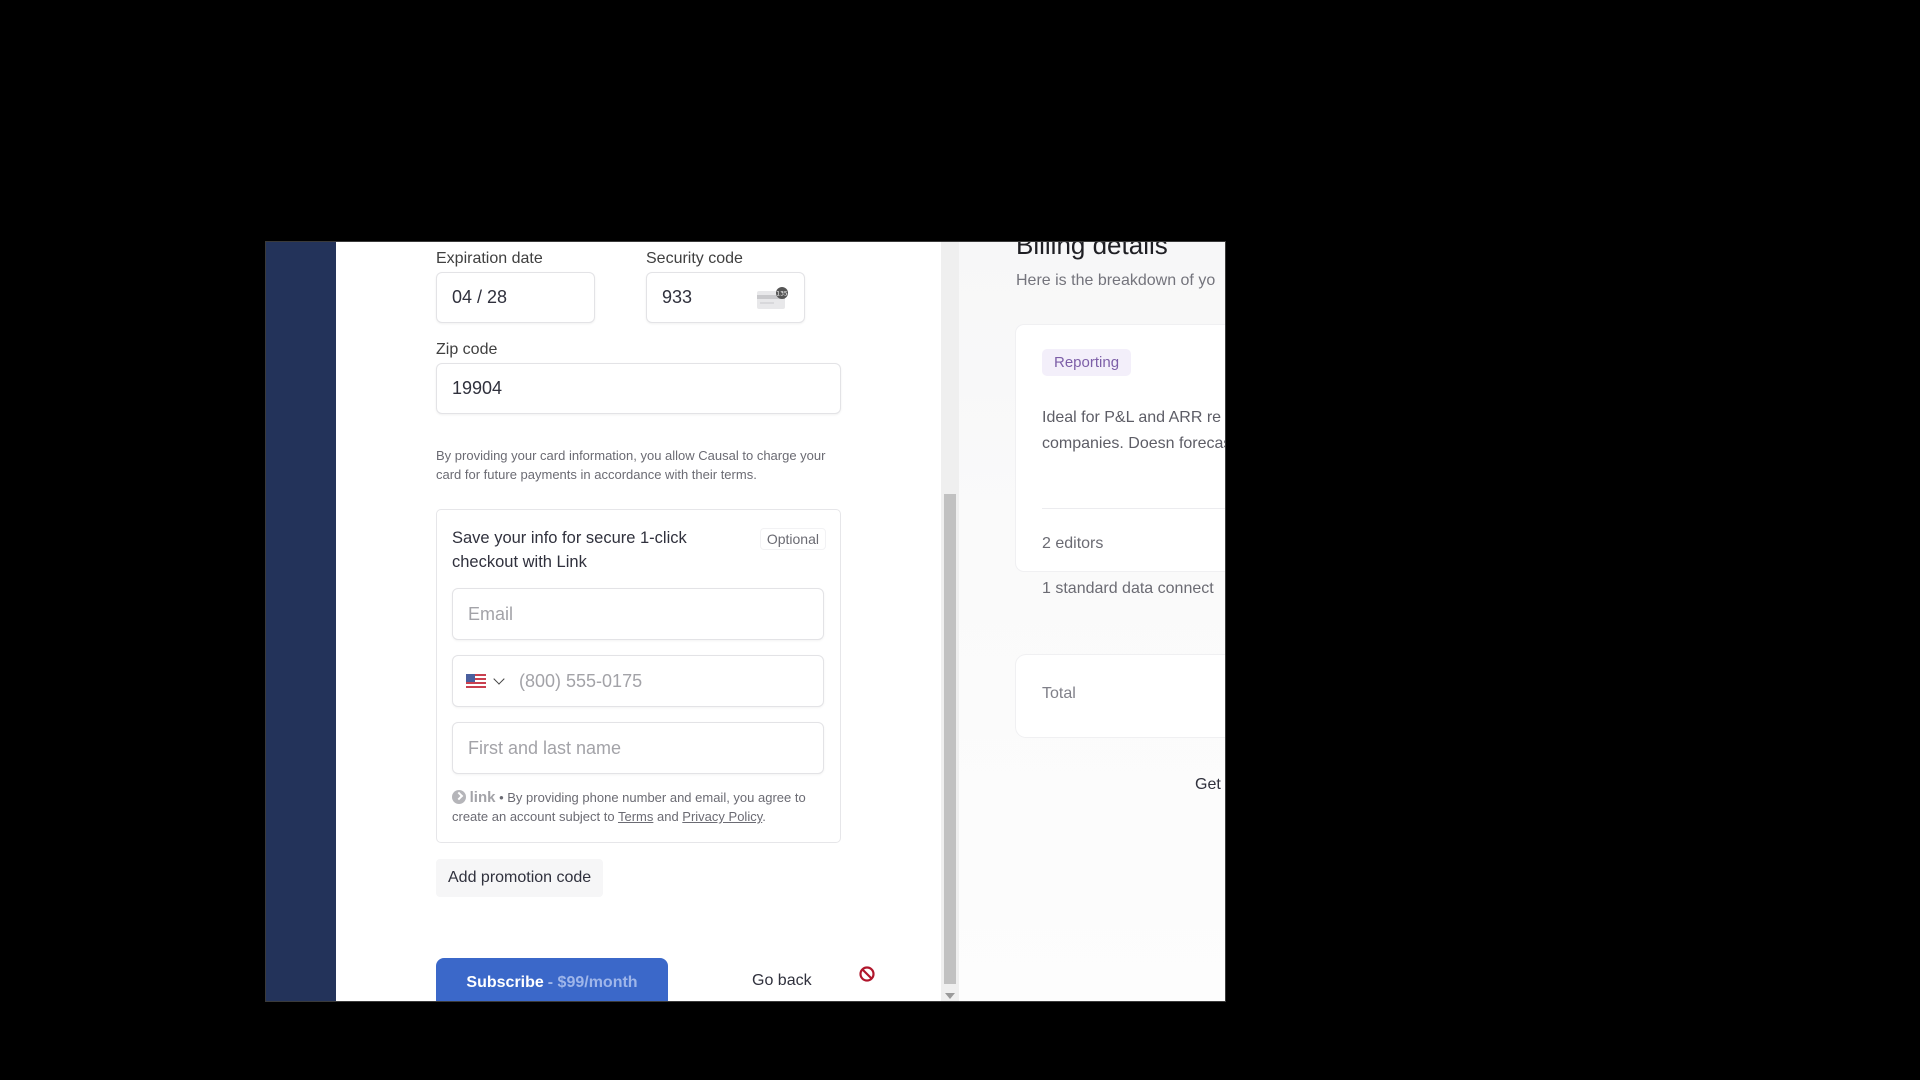 The height and width of the screenshot is (1080, 1920). Describe the element at coordinates (1116, 280) in the screenshot. I see `billing-subtitle: Here is the breakdown of yo` at that location.